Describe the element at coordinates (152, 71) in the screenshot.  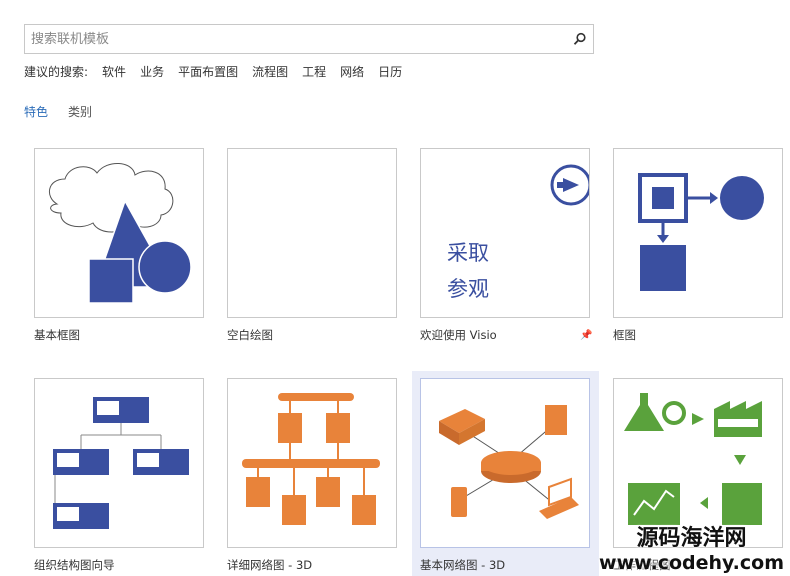
I see `suggested-link-business: 业务` at that location.